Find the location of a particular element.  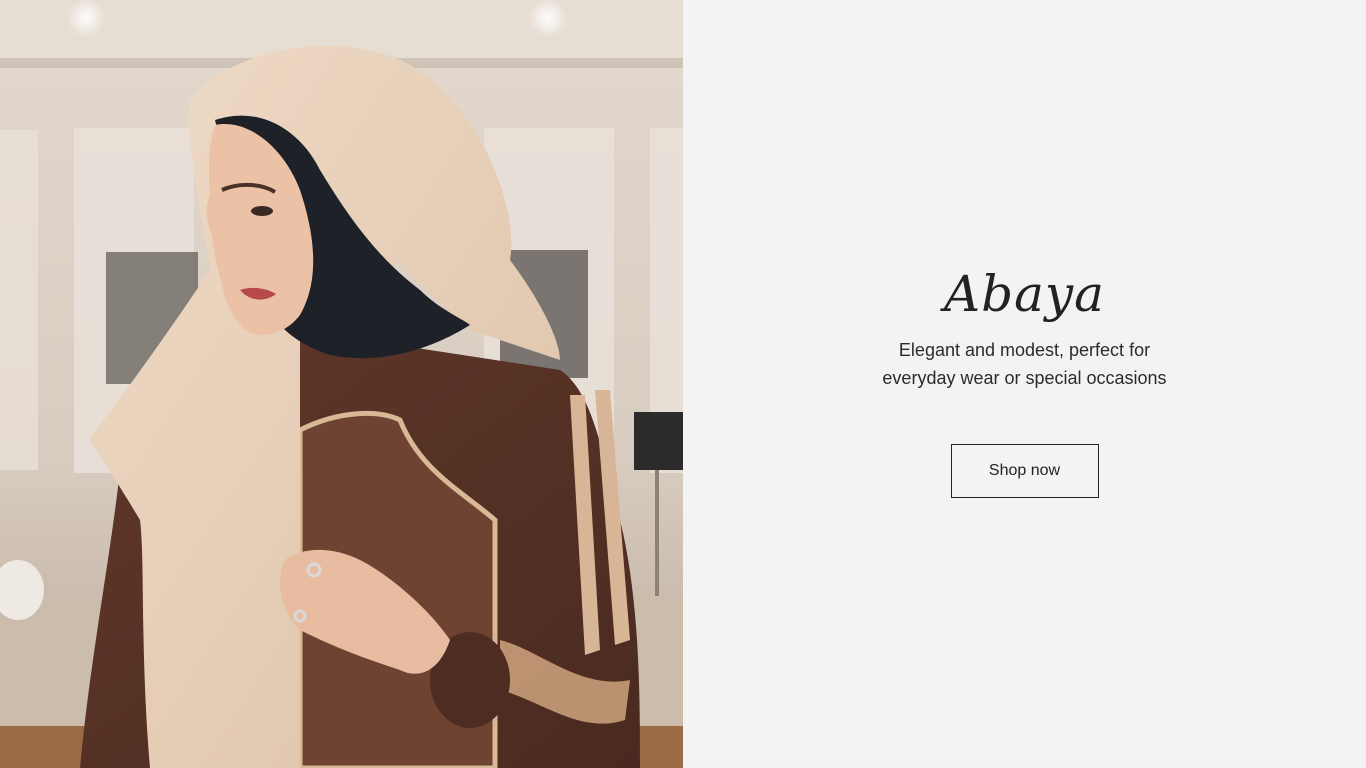

shop-now-button: Shop now is located at coordinates (1024, 471).